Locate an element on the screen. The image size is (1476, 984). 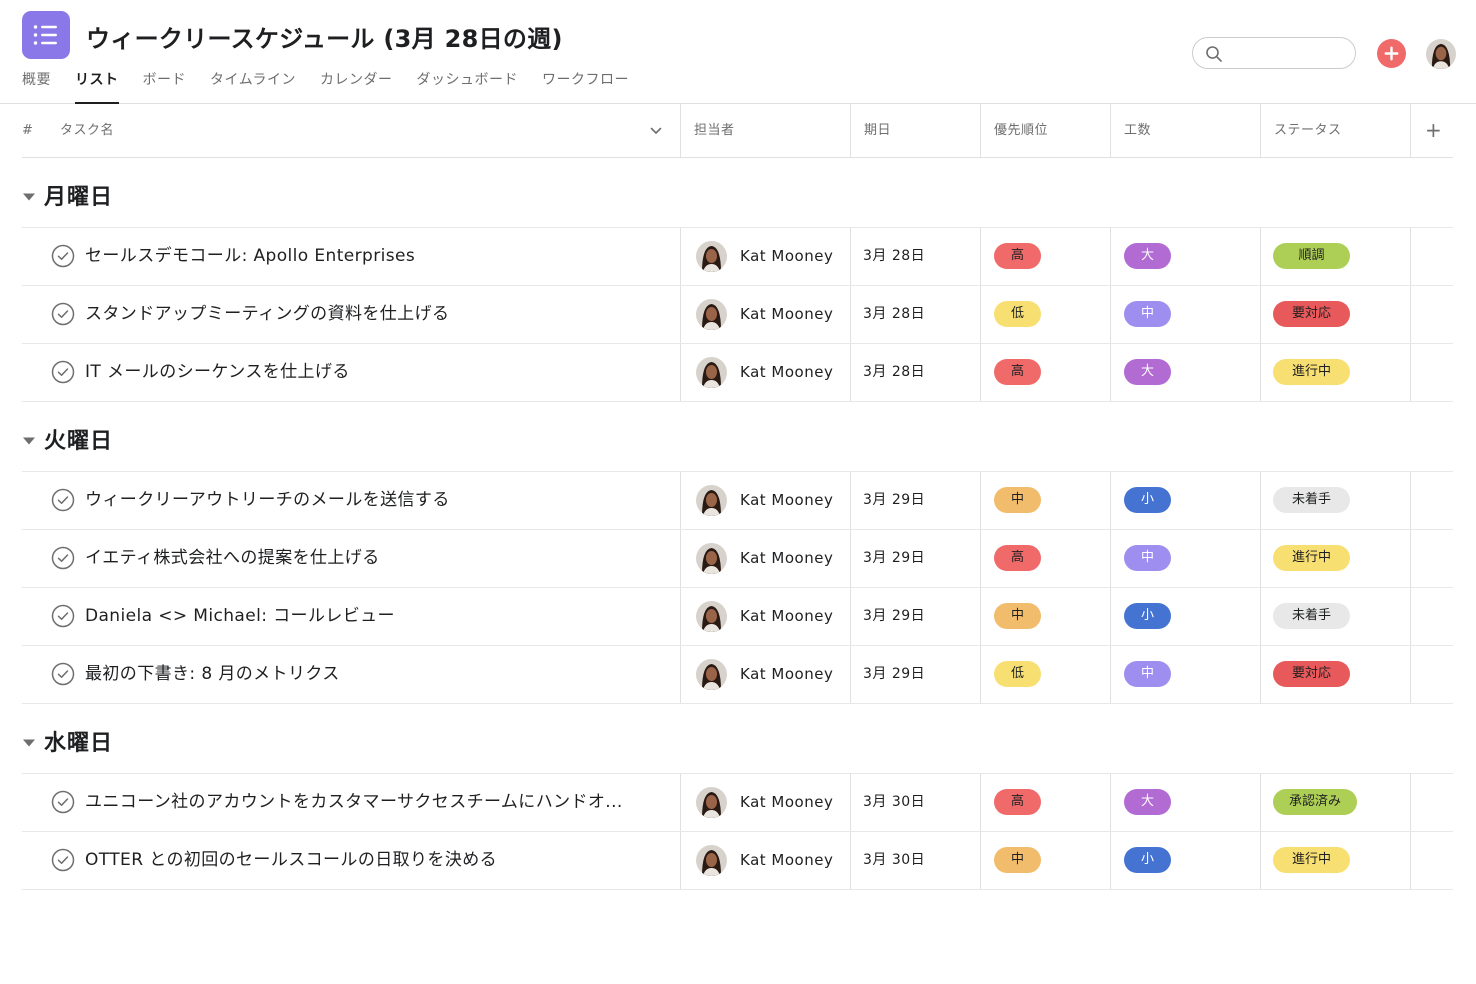
tab-2: ボード is located at coordinates (165, 88).